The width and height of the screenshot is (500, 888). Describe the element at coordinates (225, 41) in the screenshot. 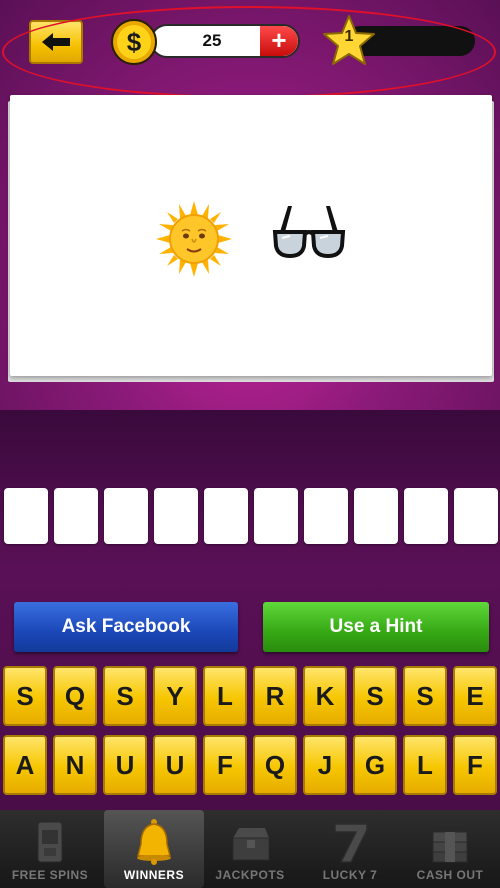

I see `coin-balance: 25 +` at that location.